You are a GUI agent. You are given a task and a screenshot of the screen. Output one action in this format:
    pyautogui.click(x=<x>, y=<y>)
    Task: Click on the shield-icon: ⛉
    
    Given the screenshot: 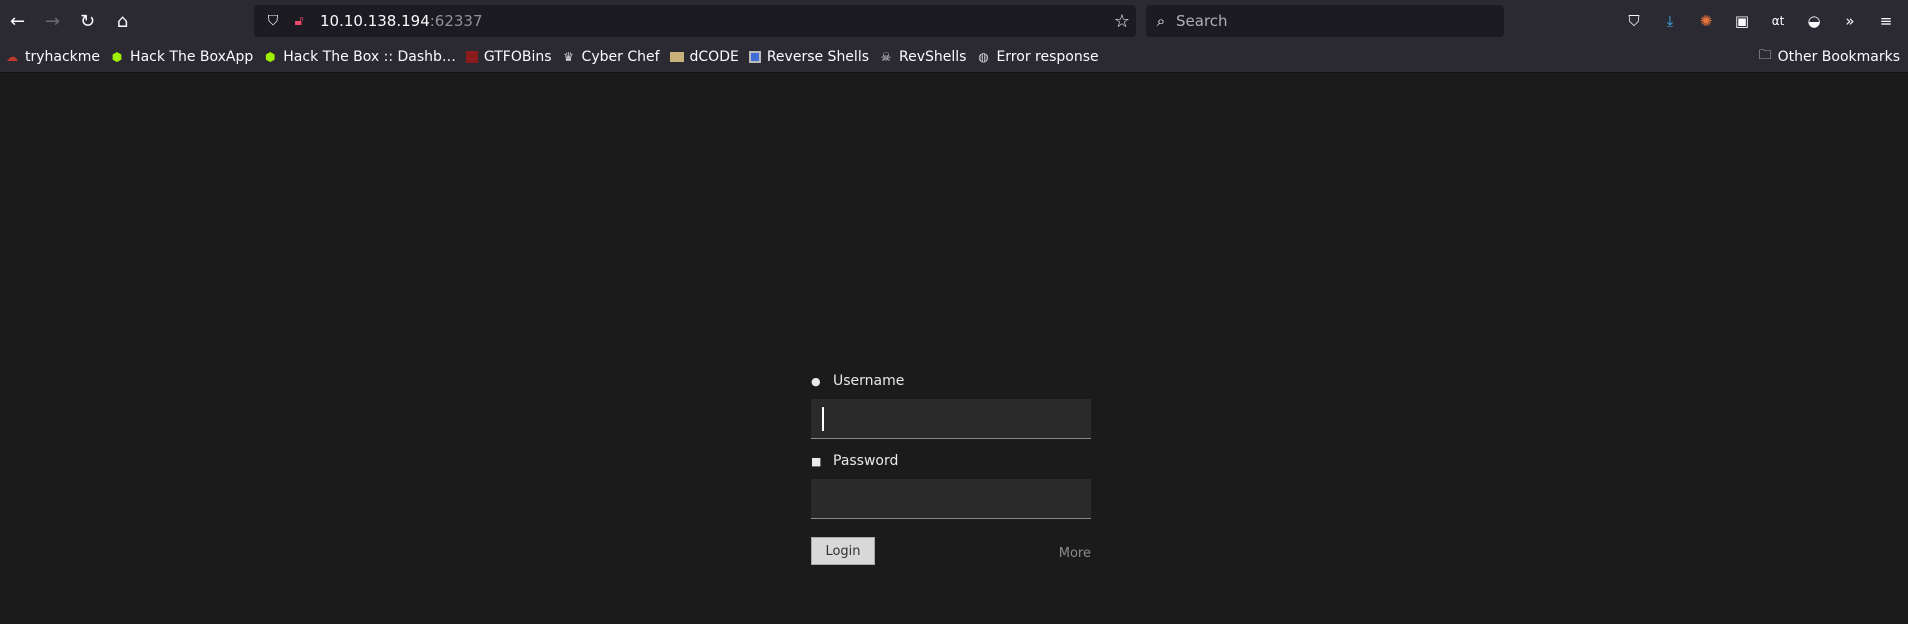 What is the action you would take?
    pyautogui.click(x=273, y=21)
    